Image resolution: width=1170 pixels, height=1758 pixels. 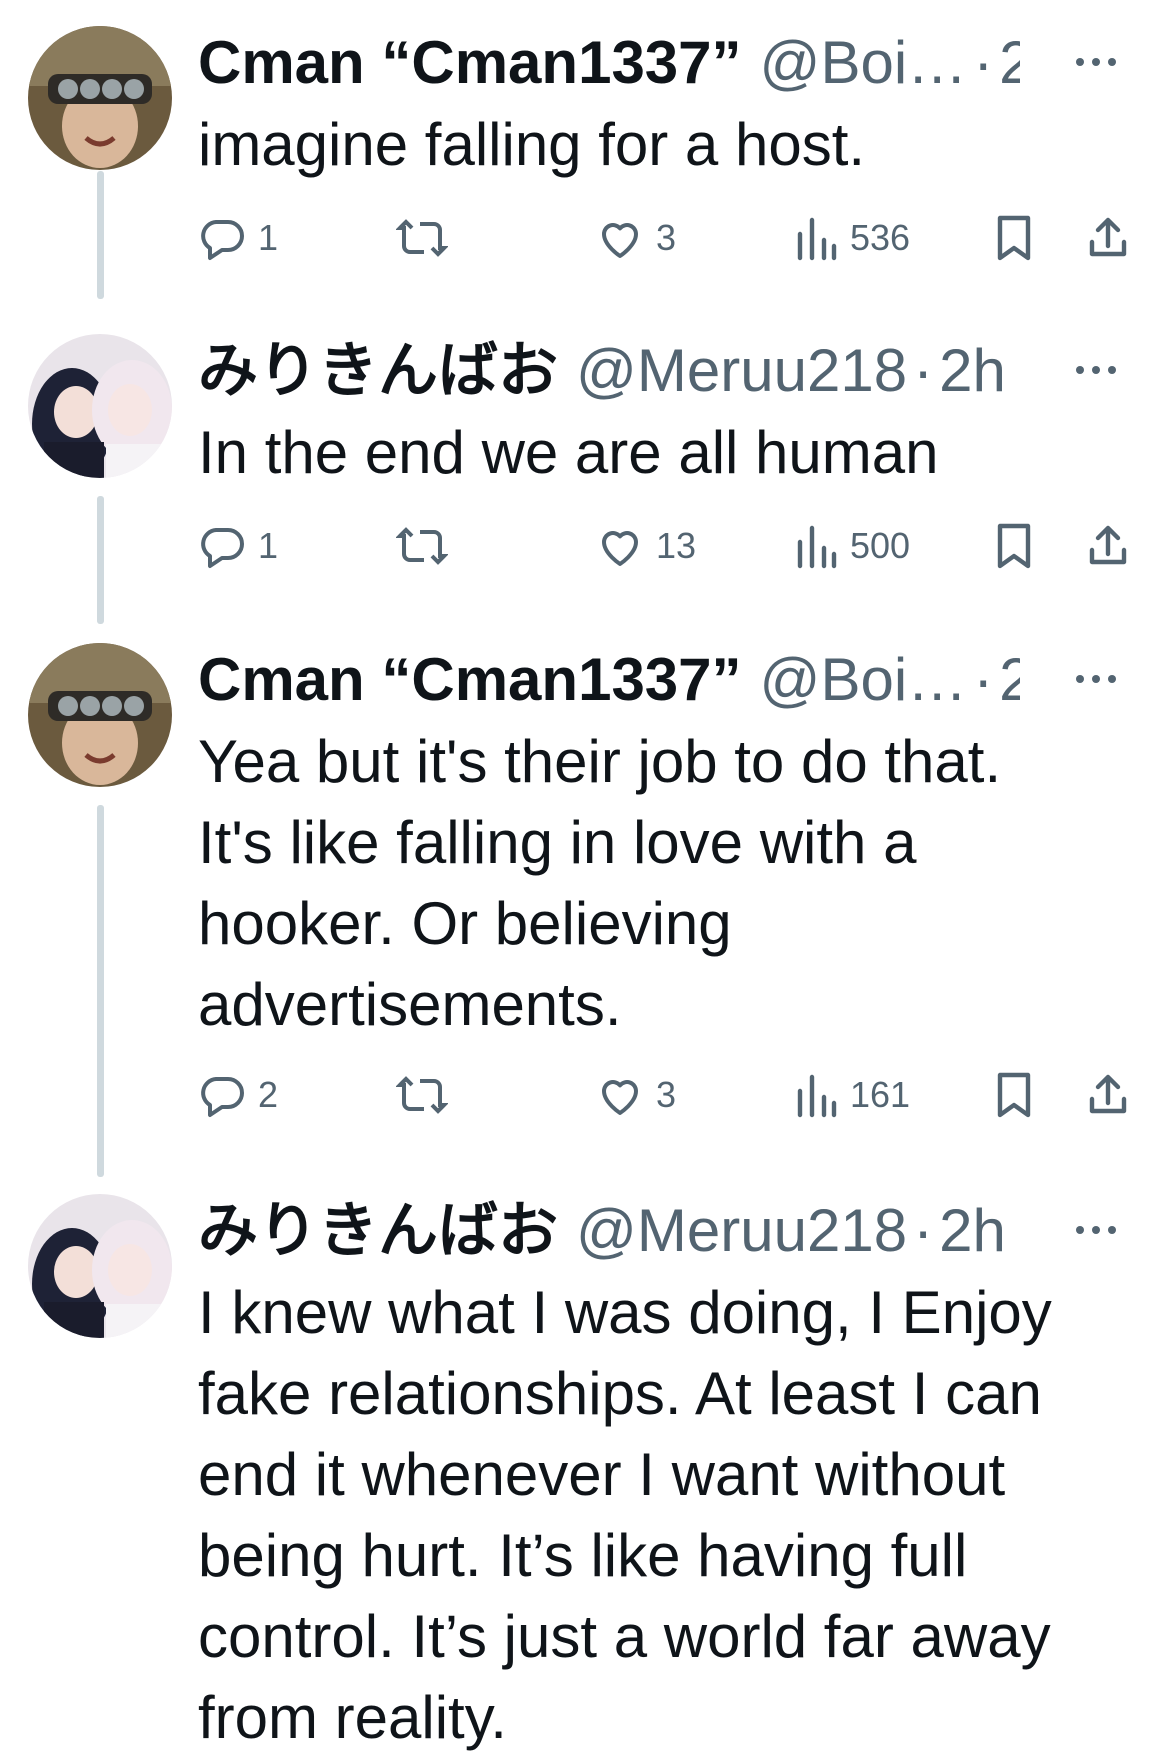 I want to click on tweet-text: imagine falling for a host., so click(x=532, y=144).